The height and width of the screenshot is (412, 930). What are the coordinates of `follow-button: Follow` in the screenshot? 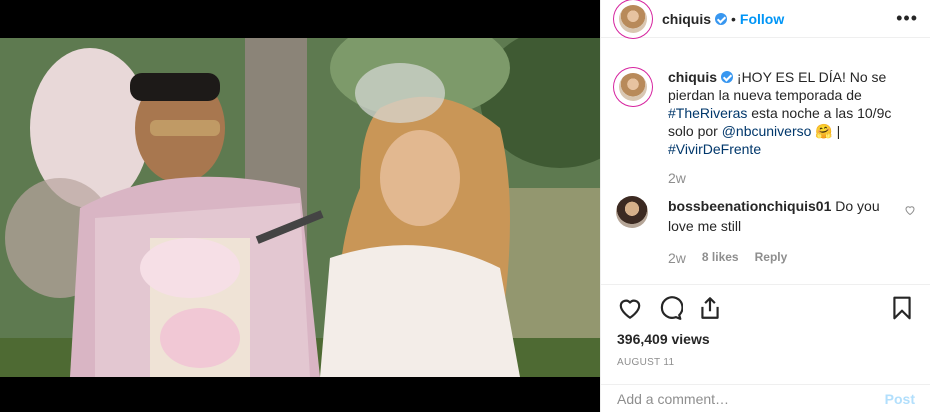 It's located at (762, 19).